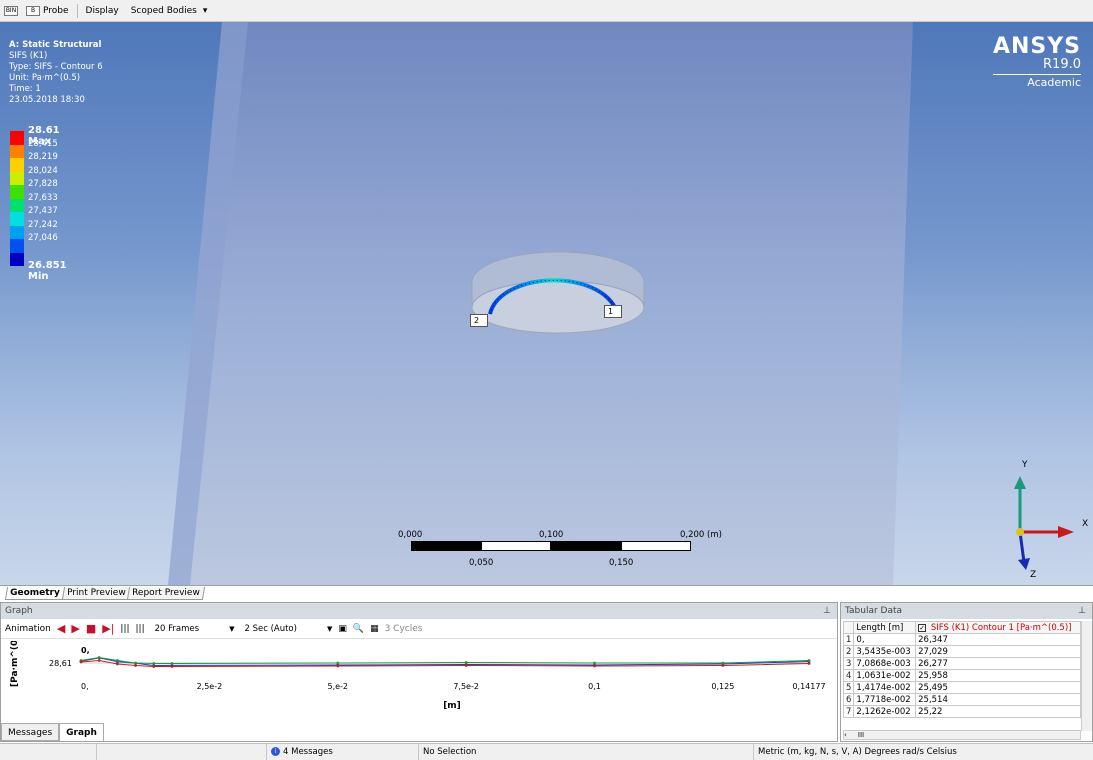 This screenshot has height=760, width=1093. What do you see at coordinates (874, 611) in the screenshot?
I see `tabular-title: Tabular Data` at bounding box center [874, 611].